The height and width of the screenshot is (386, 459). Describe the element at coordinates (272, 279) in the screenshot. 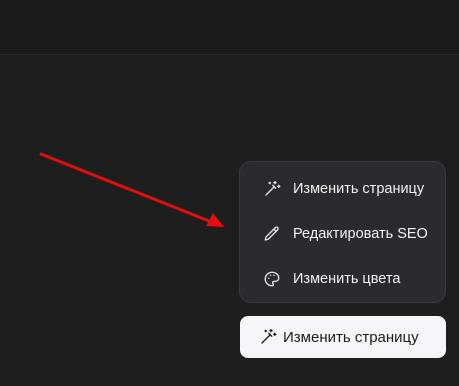

I see `palette-icon` at that location.